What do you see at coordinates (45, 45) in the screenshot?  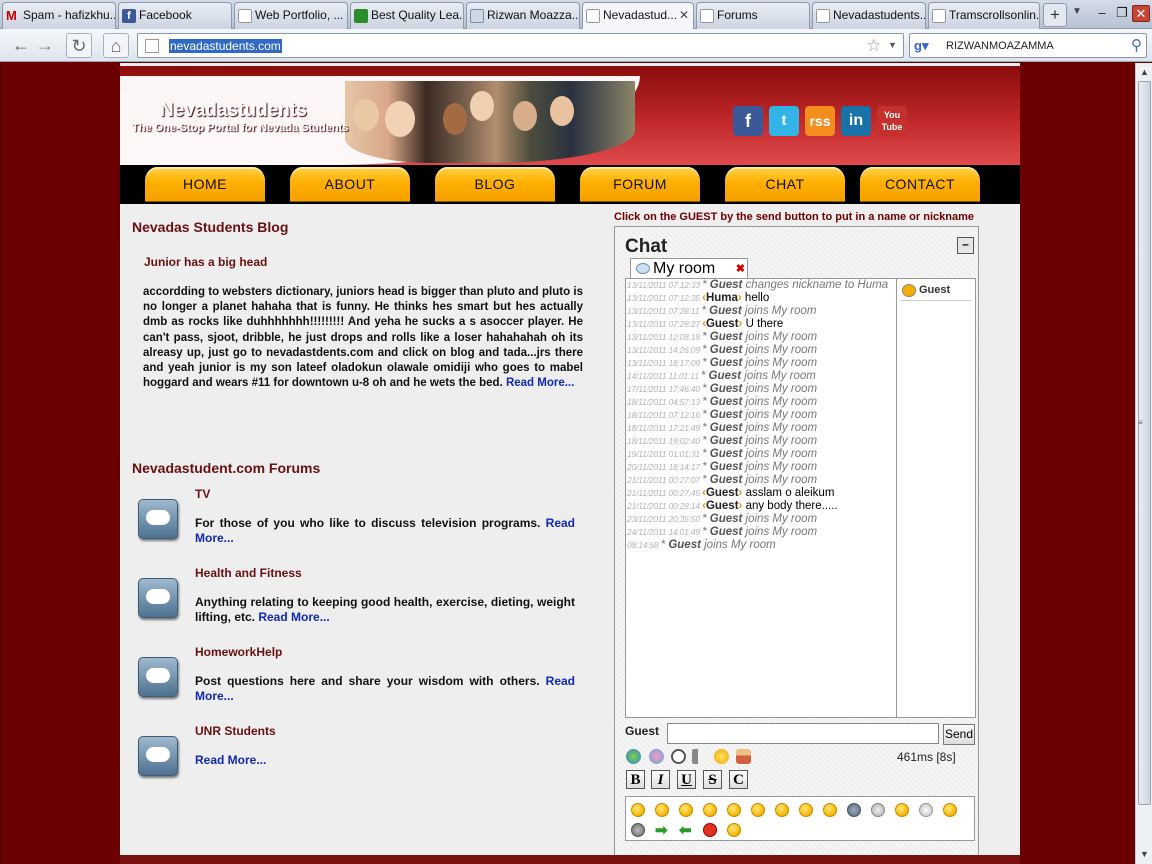 I see `forward-arrow-icon: →` at bounding box center [45, 45].